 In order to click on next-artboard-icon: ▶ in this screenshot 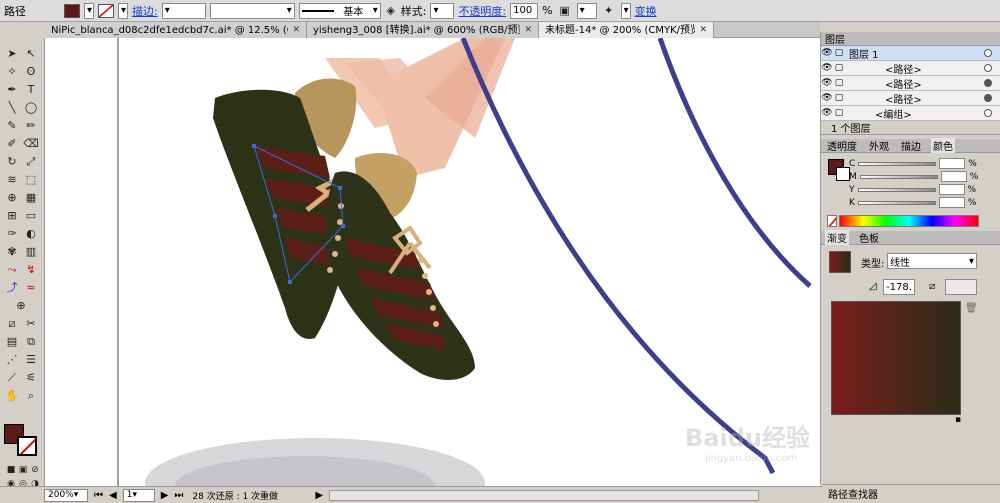, I will do `click(165, 495)`.